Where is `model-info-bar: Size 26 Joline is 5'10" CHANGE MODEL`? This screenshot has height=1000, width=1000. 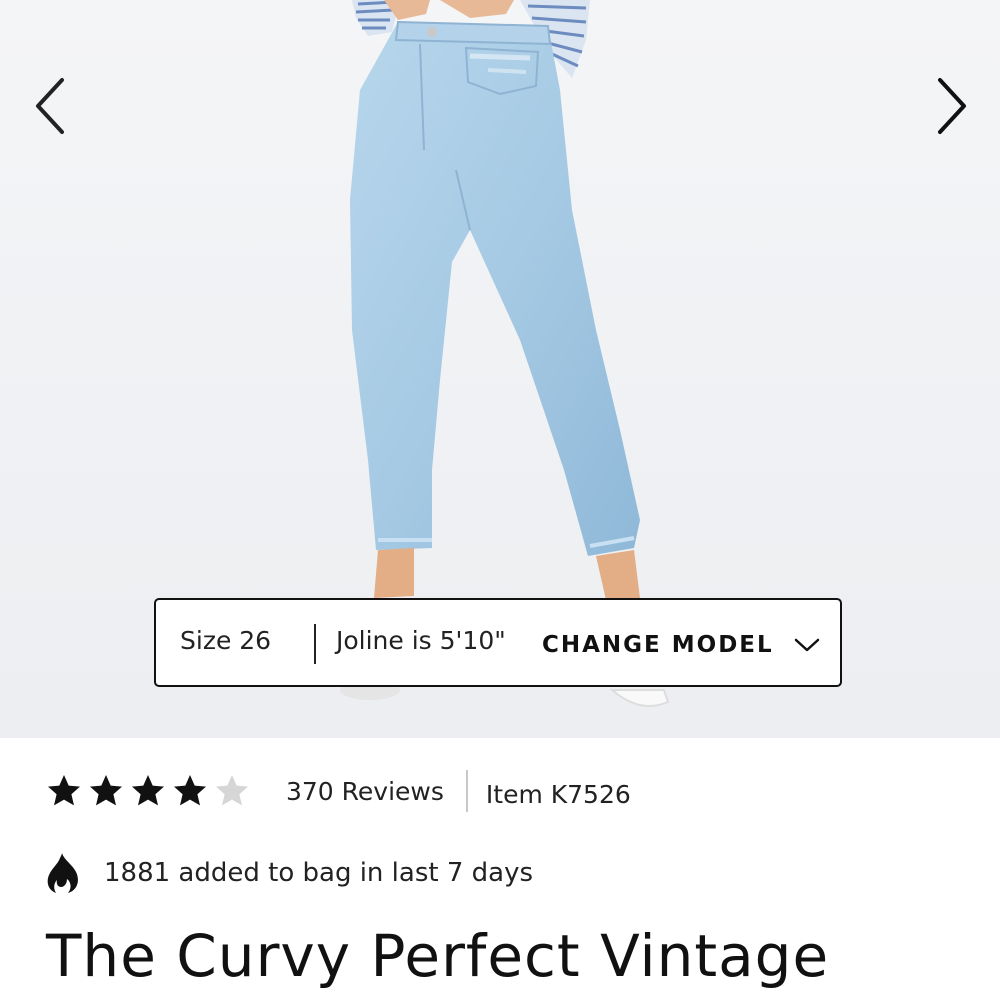 model-info-bar: Size 26 Joline is 5'10" CHANGE MODEL is located at coordinates (498, 642).